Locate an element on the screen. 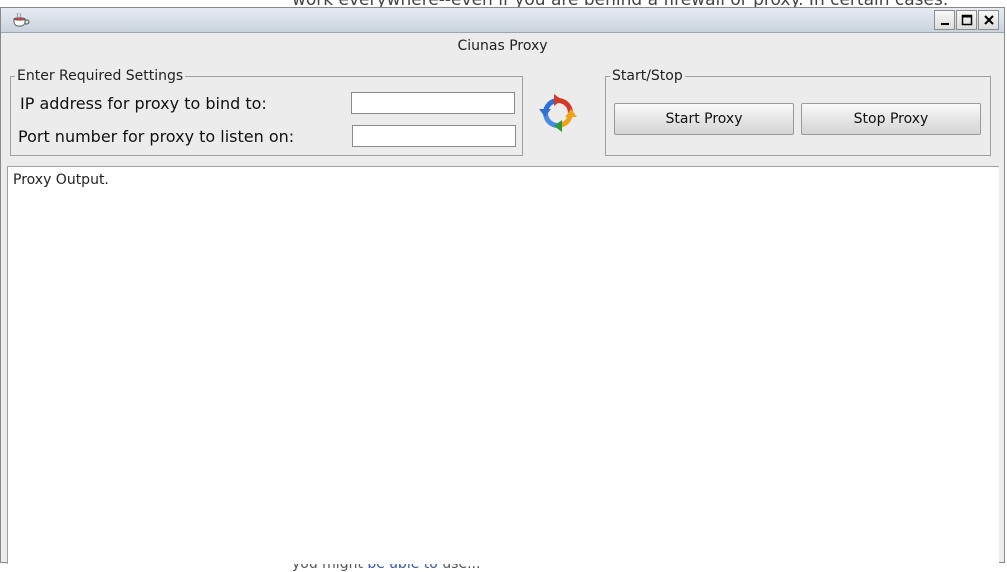  settings-legend: Enter Required Settings is located at coordinates (100, 76).